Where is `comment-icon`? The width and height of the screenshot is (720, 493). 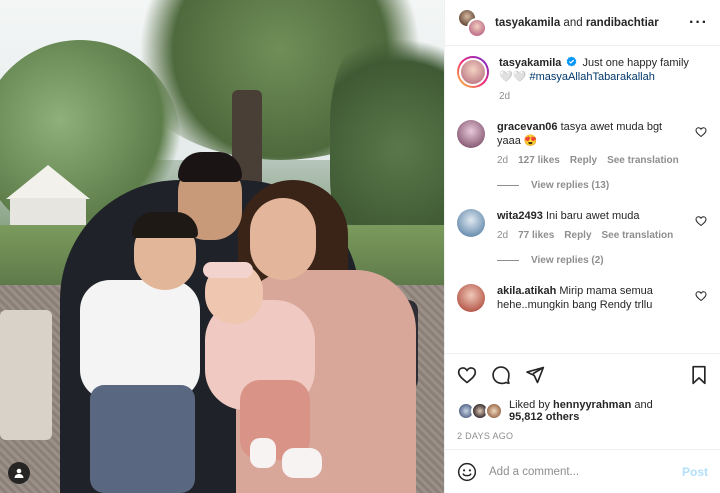
comment-icon is located at coordinates (501, 374).